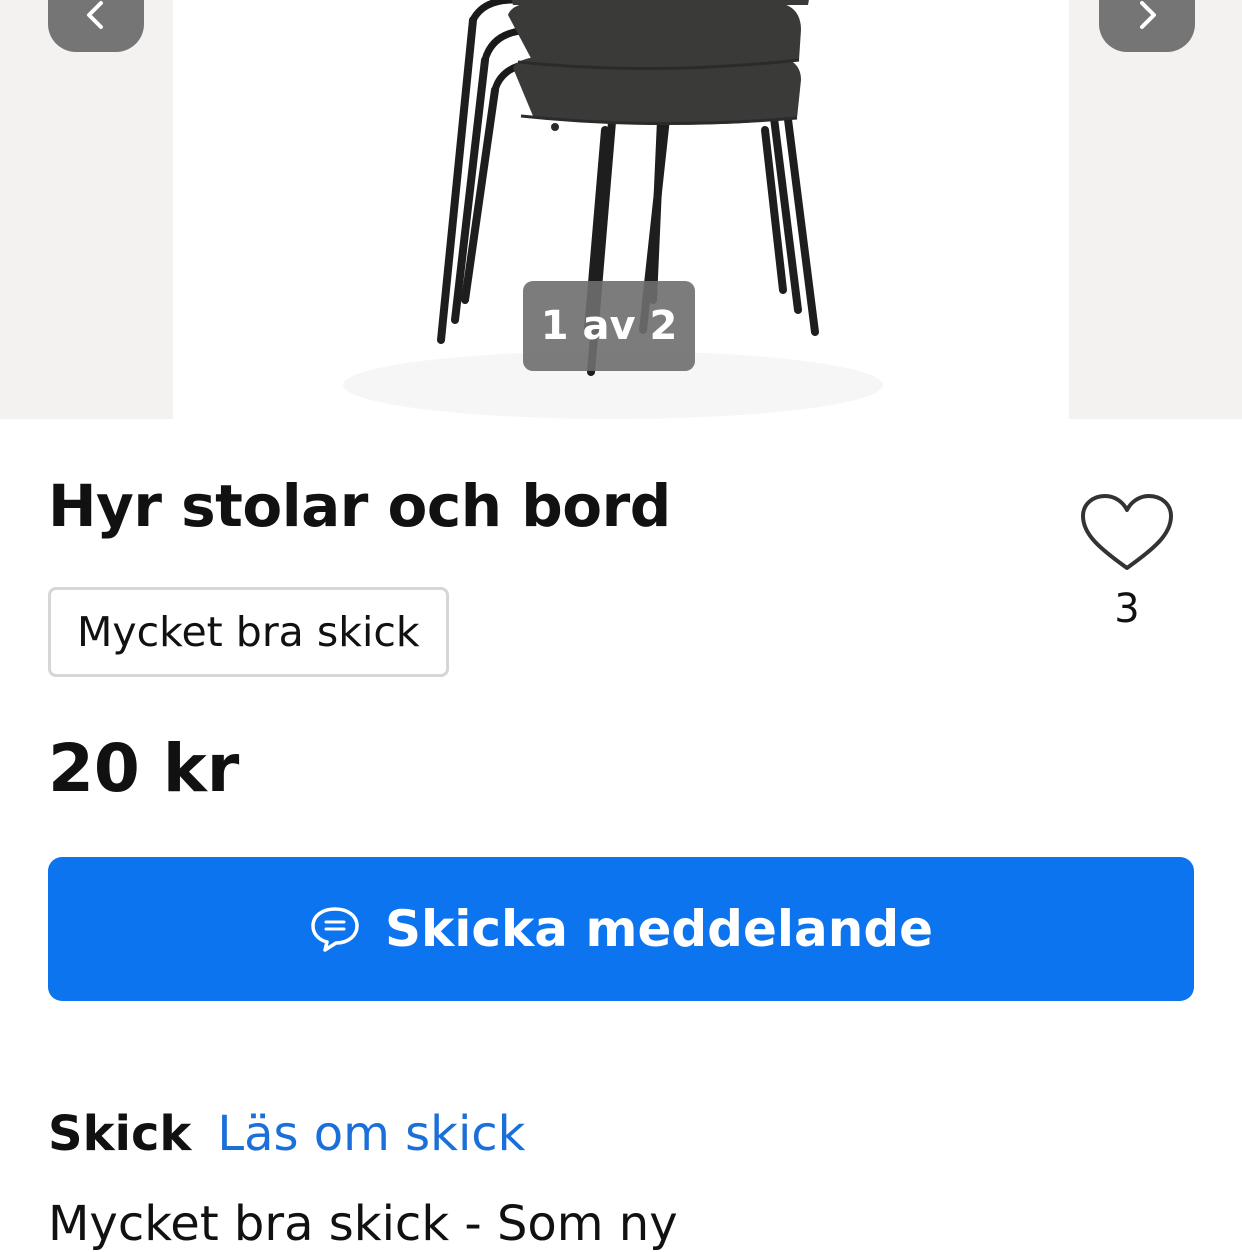  Describe the element at coordinates (144, 768) in the screenshot. I see `price: 20 kr` at that location.